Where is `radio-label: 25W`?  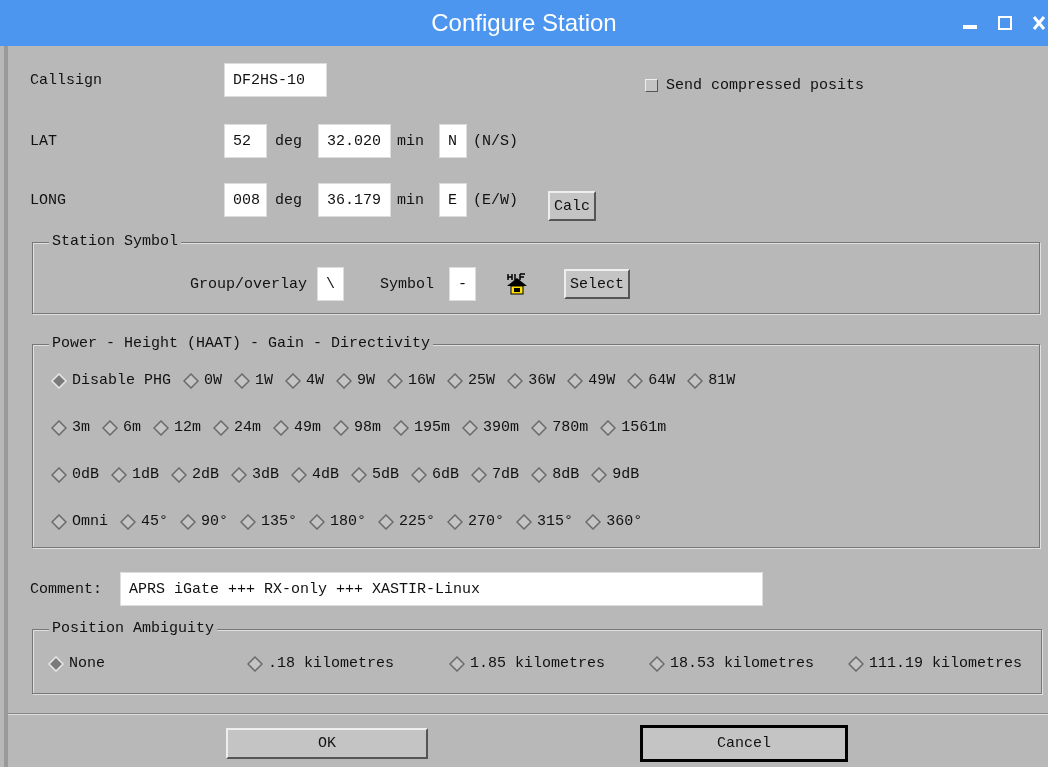
radio-label: 25W is located at coordinates (482, 380).